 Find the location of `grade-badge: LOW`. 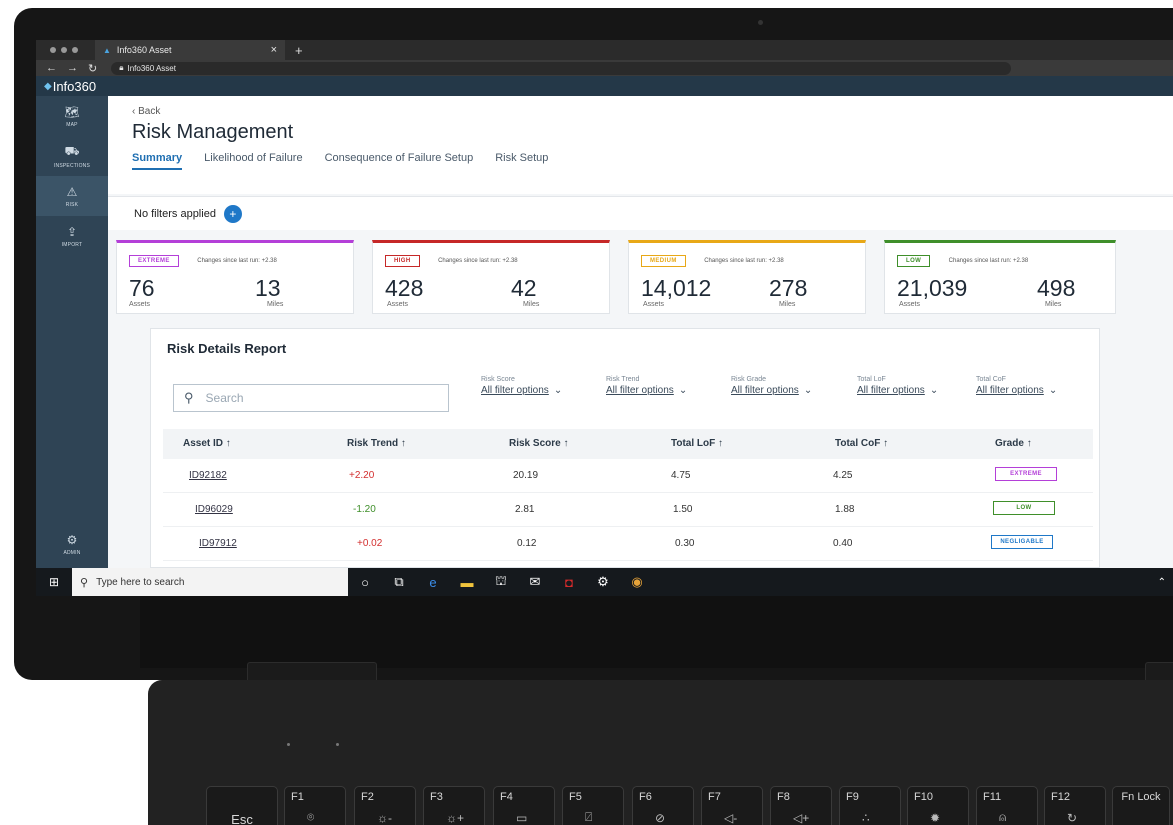

grade-badge: LOW is located at coordinates (1024, 508).